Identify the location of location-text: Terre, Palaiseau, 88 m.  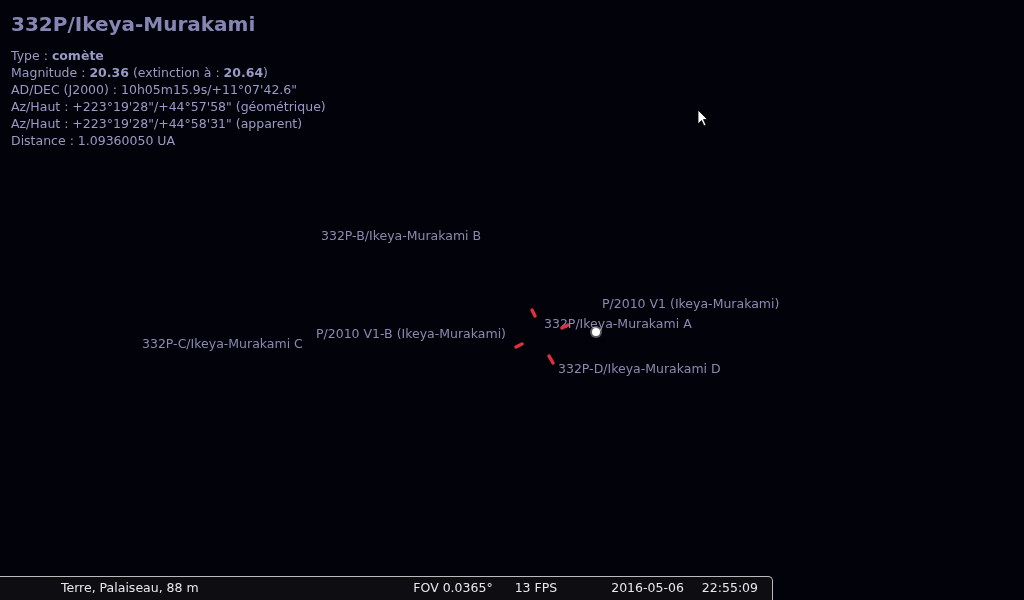
(130, 588).